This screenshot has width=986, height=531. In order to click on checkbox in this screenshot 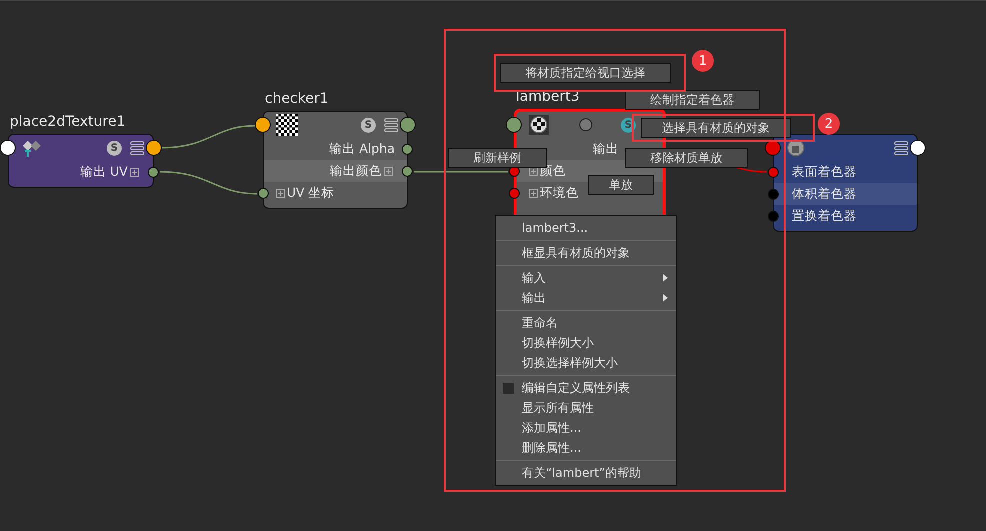, I will do `click(508, 388)`.